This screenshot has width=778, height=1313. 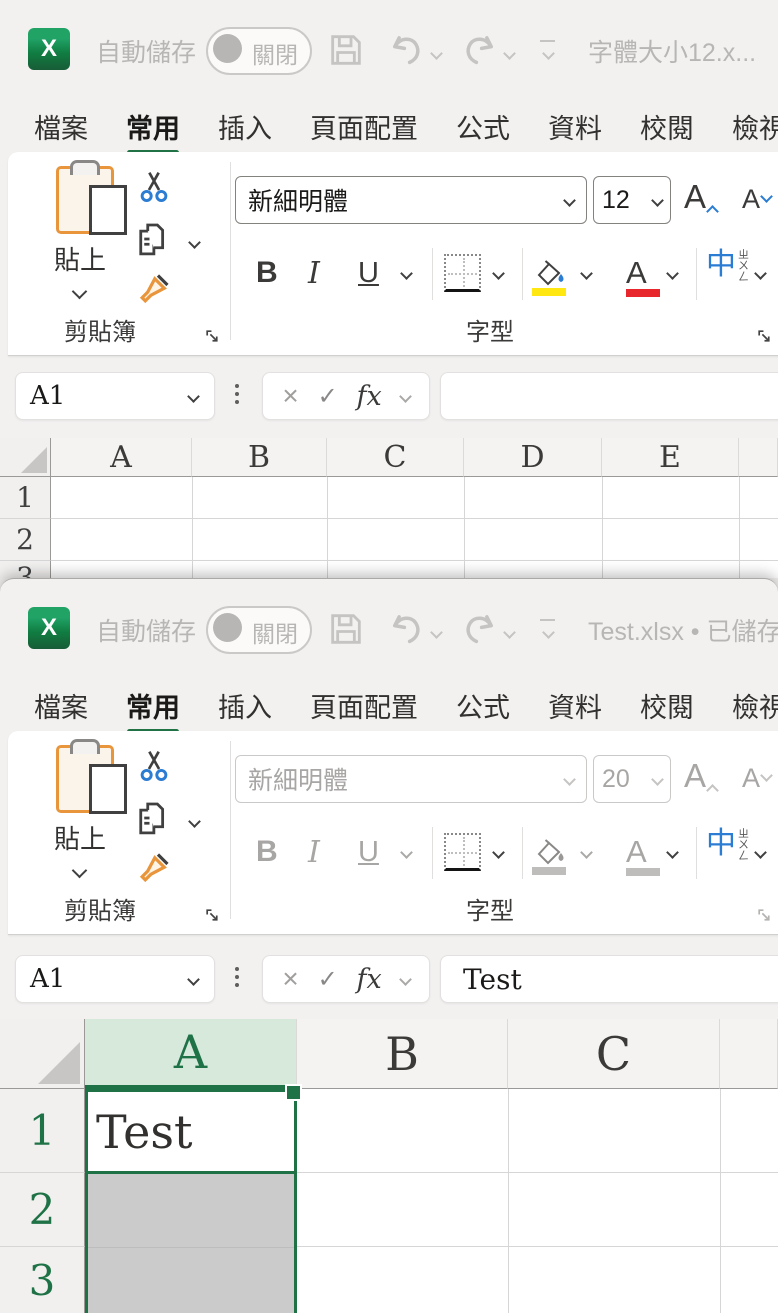 What do you see at coordinates (586, 273) in the screenshot?
I see `fill-color-dropdown-icon` at bounding box center [586, 273].